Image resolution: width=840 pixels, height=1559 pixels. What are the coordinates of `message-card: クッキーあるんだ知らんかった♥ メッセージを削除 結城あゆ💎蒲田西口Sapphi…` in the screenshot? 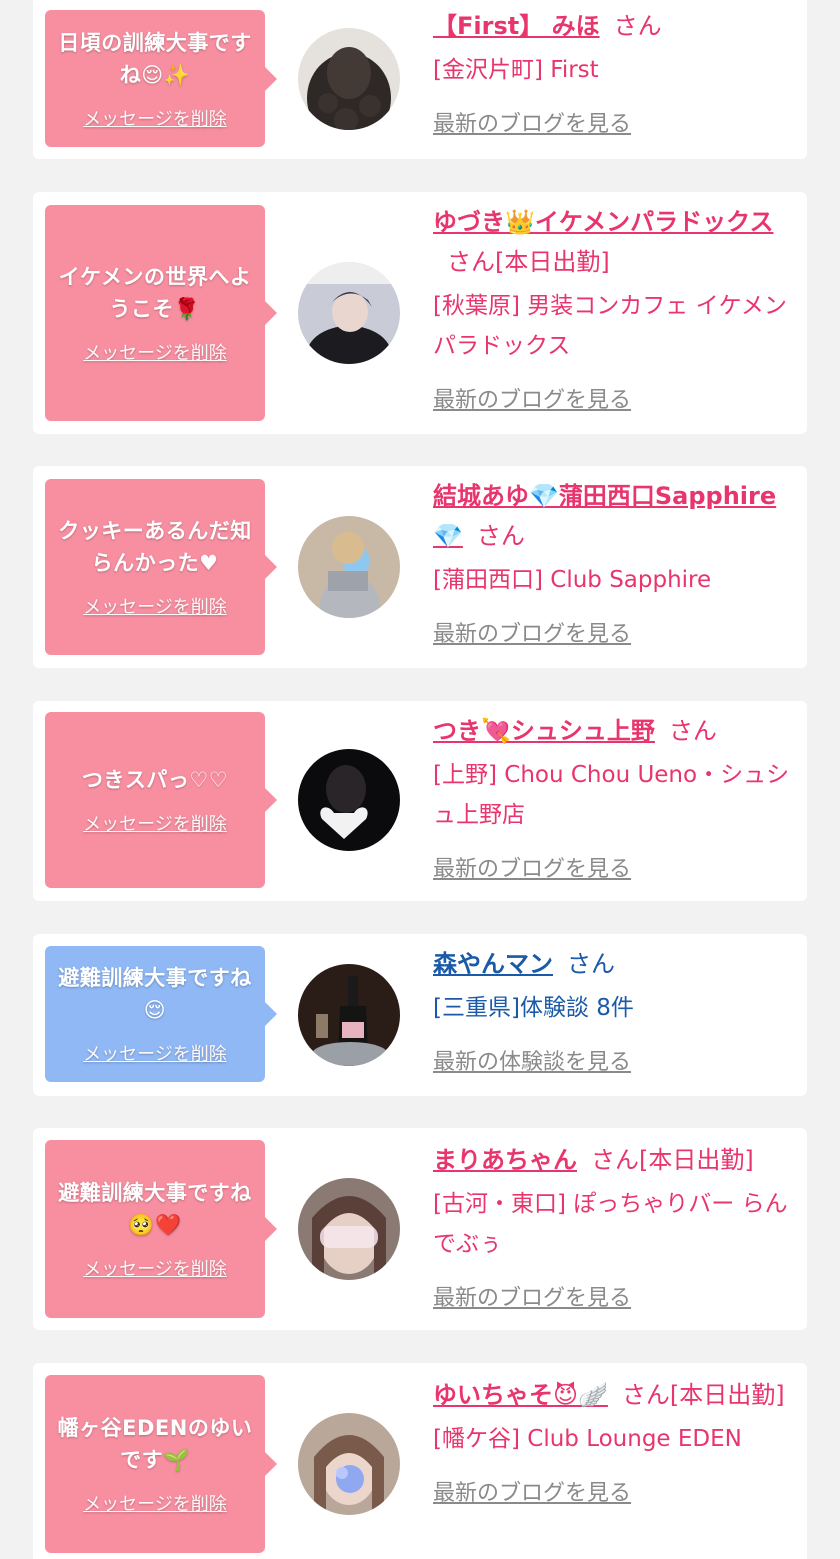 It's located at (420, 567).